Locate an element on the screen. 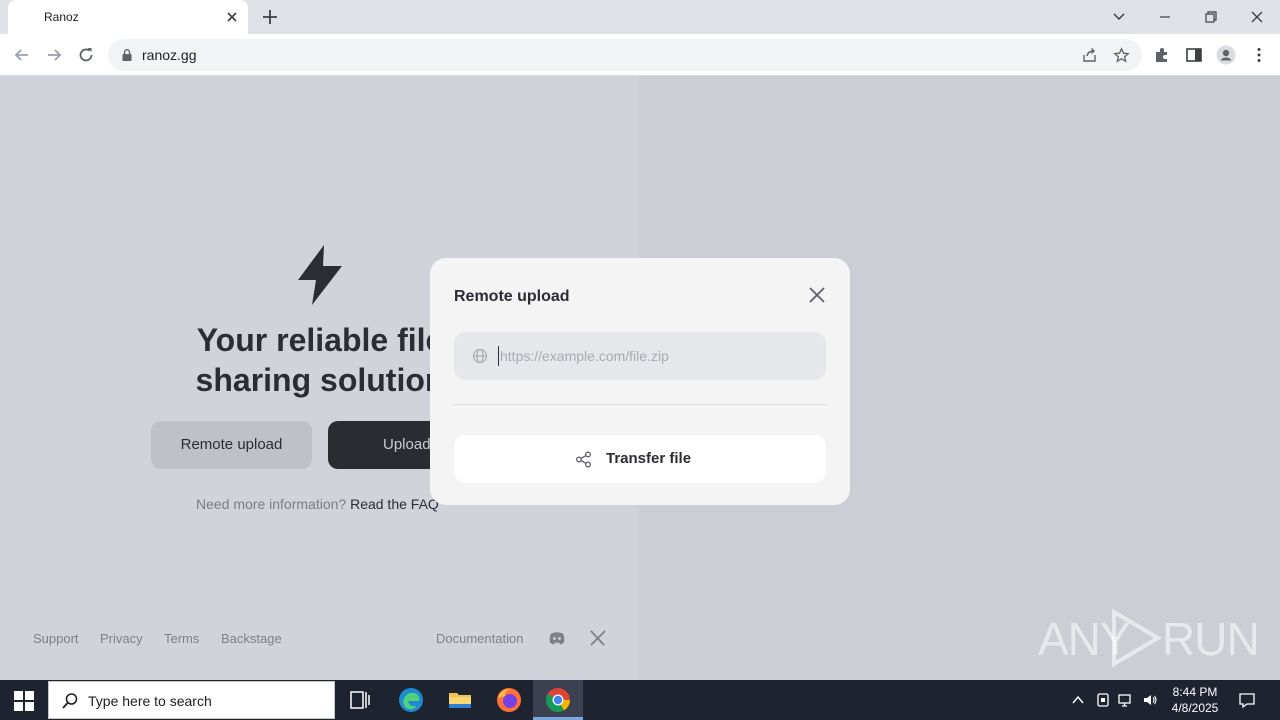  tray-chevron-up-icon is located at coordinates (1078, 700).